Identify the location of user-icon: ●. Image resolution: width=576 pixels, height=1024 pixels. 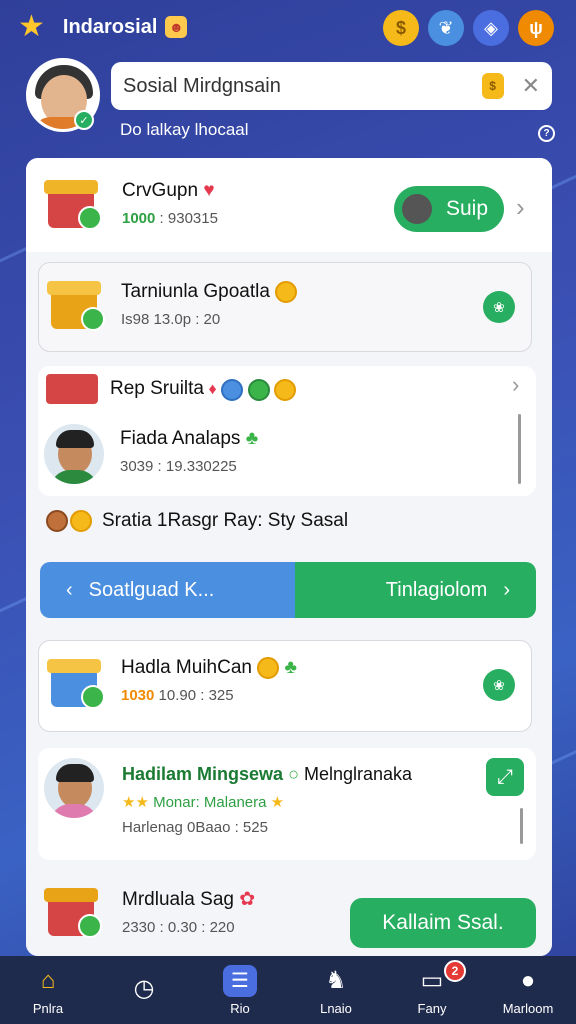
(528, 980).